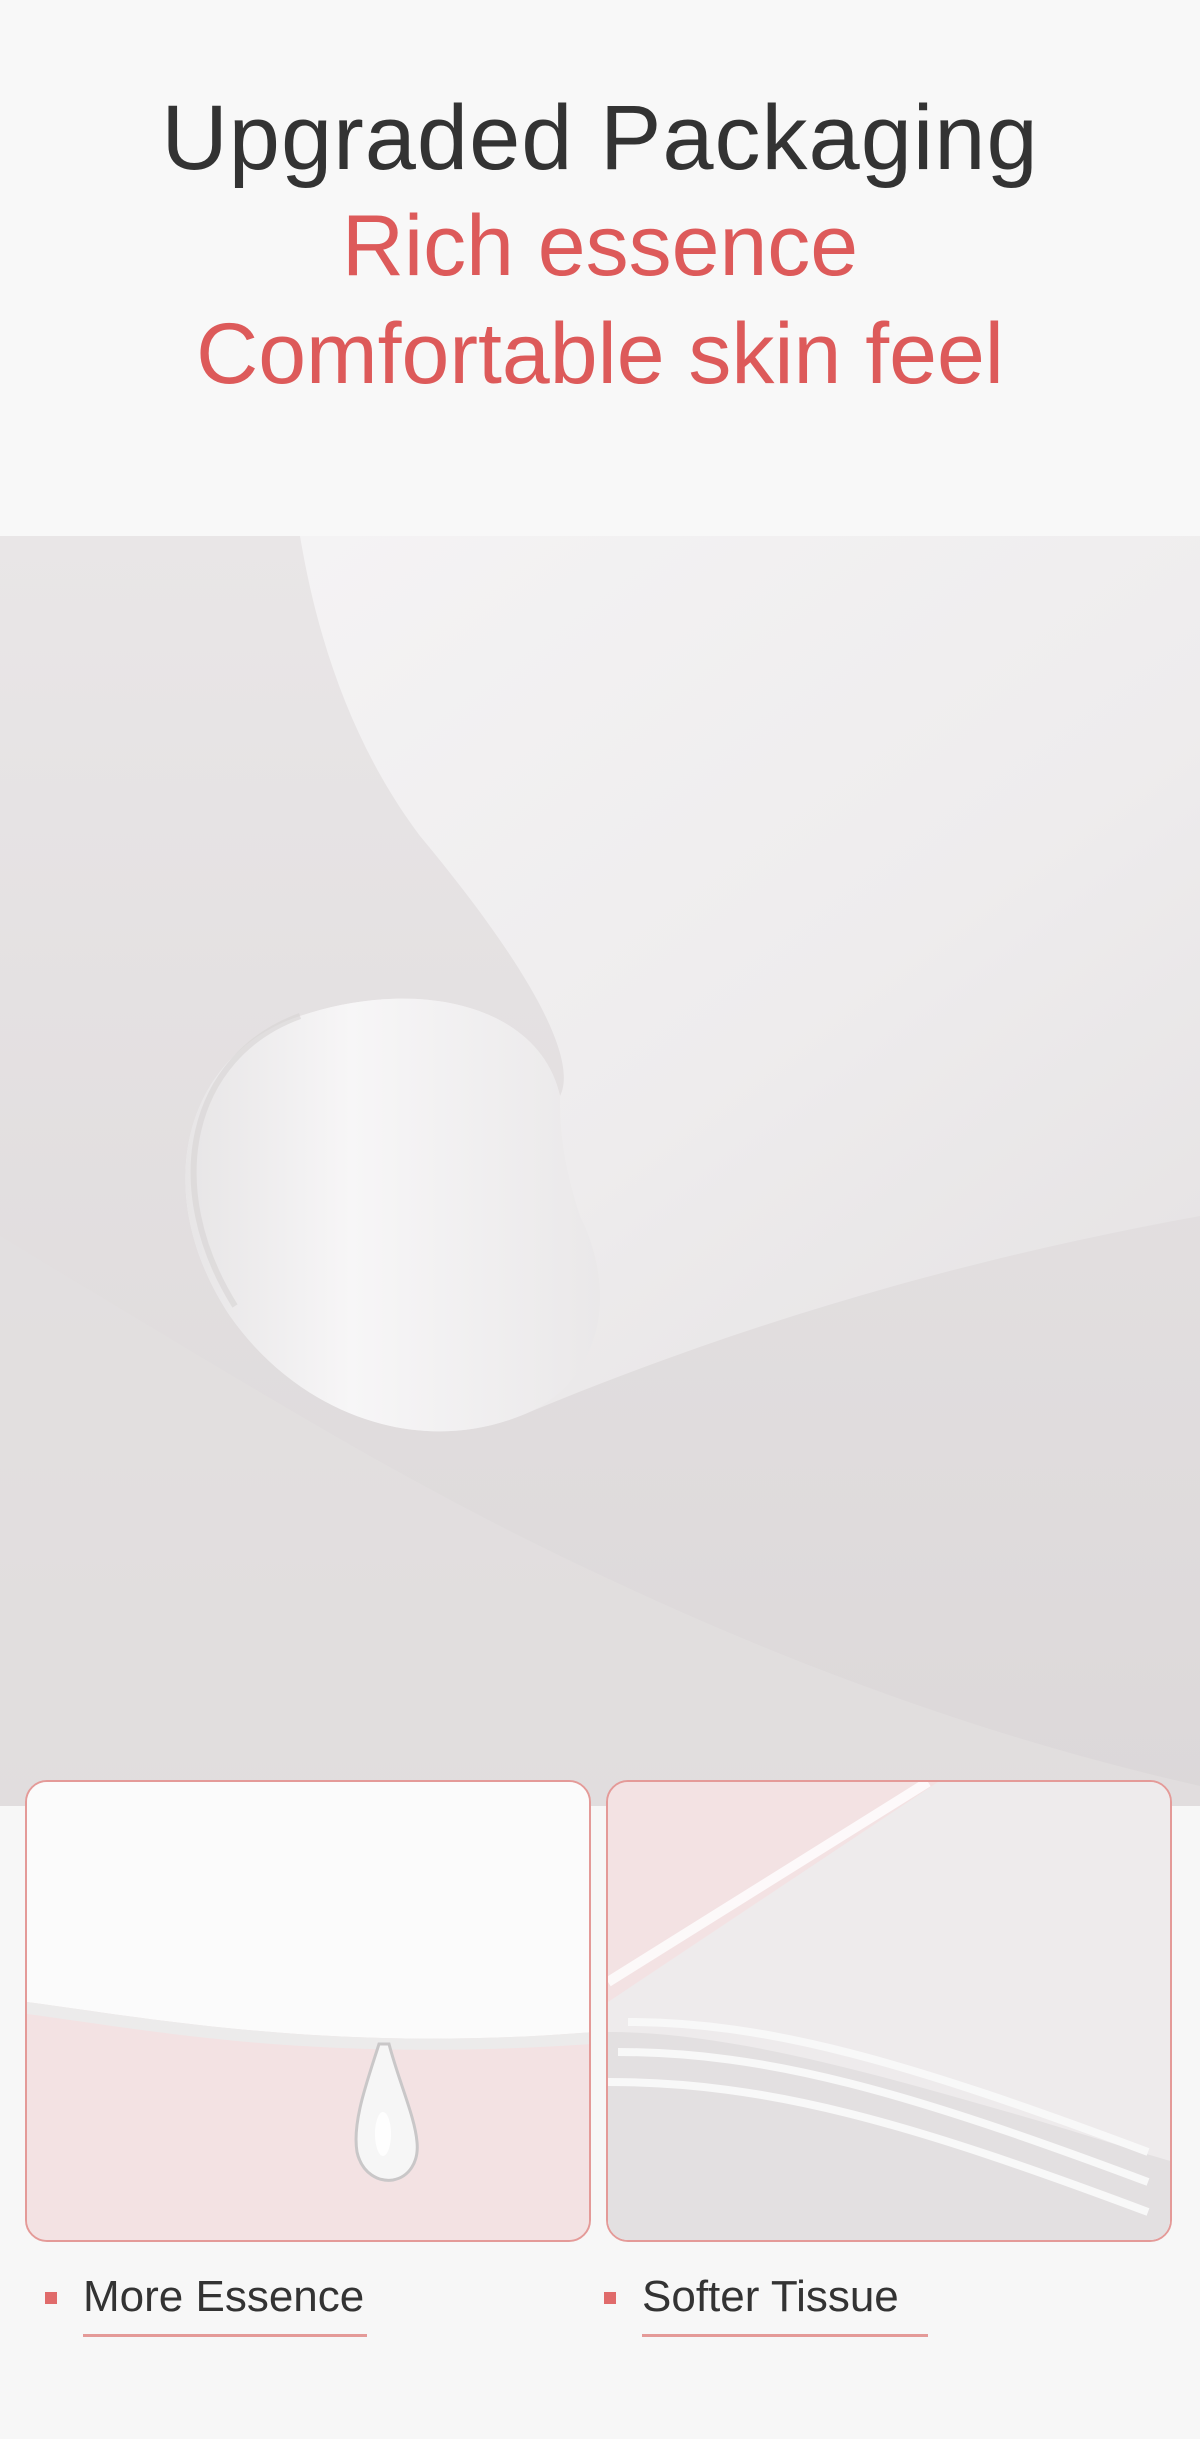 This screenshot has height=2439, width=1200. What do you see at coordinates (600, 354) in the screenshot?
I see `subtitle-skin-feel: Comfortable skin feel` at bounding box center [600, 354].